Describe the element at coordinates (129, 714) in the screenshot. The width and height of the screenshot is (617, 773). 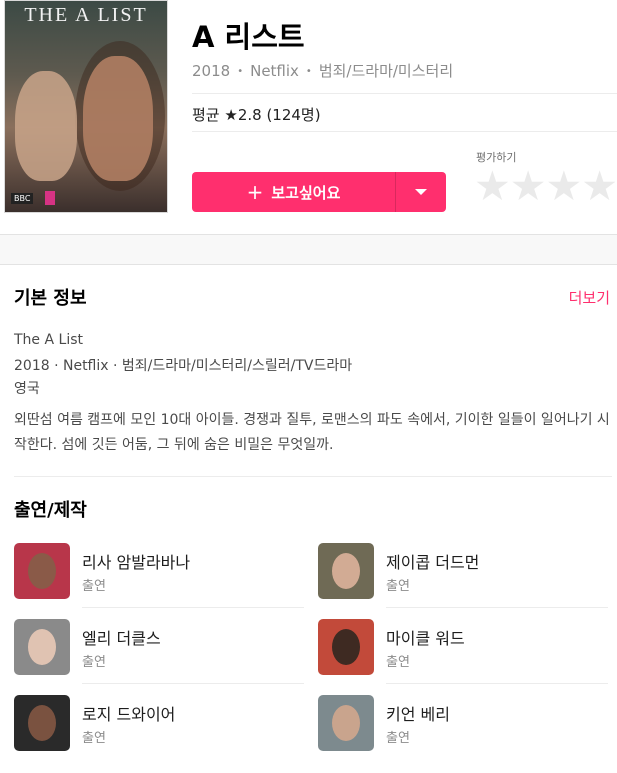
I see `cast-name: 로지 드와이어` at that location.